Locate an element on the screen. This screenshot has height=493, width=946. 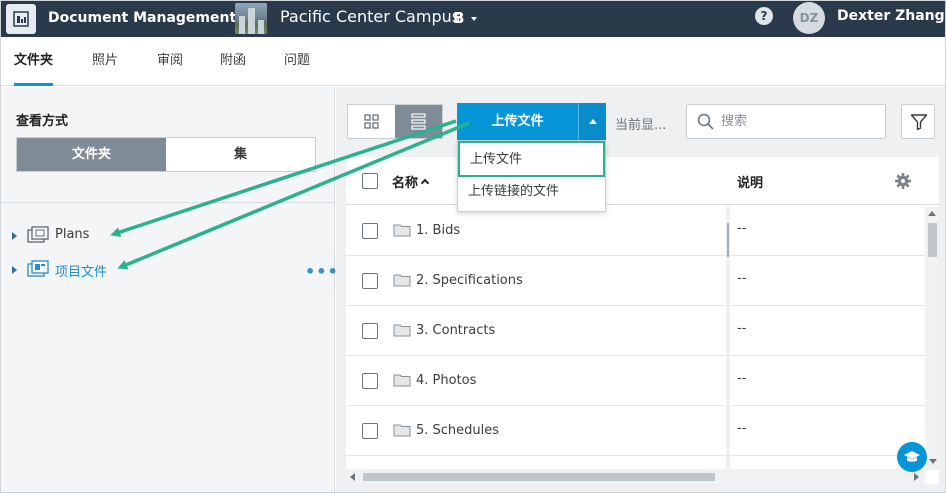
menu-item-upload-linked-files: 上传链接的文件 is located at coordinates (531, 195).